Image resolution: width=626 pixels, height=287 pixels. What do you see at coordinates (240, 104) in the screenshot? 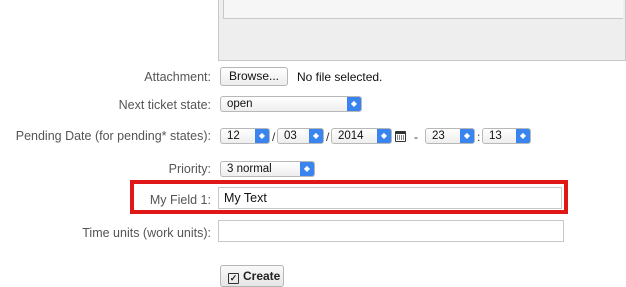
I see `next-state-value: open` at bounding box center [240, 104].